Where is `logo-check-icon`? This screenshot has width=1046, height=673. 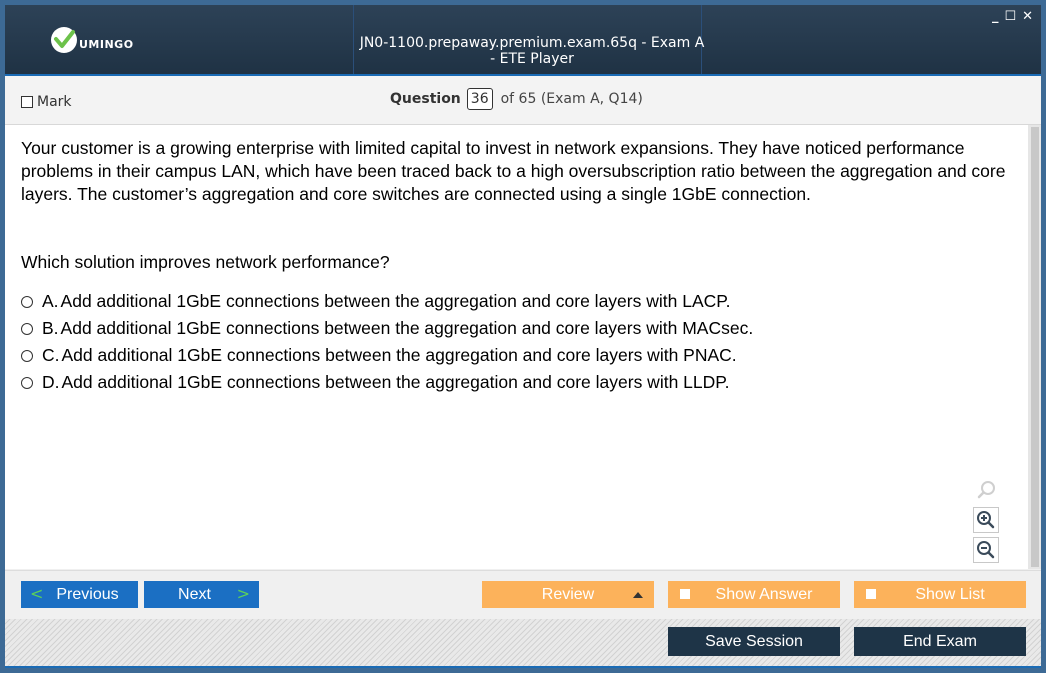 logo-check-icon is located at coordinates (64, 40).